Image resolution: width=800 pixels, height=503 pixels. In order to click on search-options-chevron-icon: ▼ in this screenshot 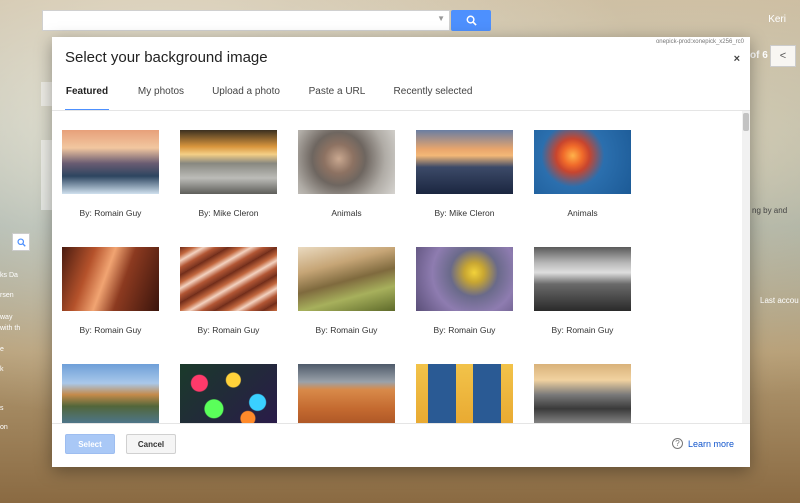, I will do `click(441, 18)`.